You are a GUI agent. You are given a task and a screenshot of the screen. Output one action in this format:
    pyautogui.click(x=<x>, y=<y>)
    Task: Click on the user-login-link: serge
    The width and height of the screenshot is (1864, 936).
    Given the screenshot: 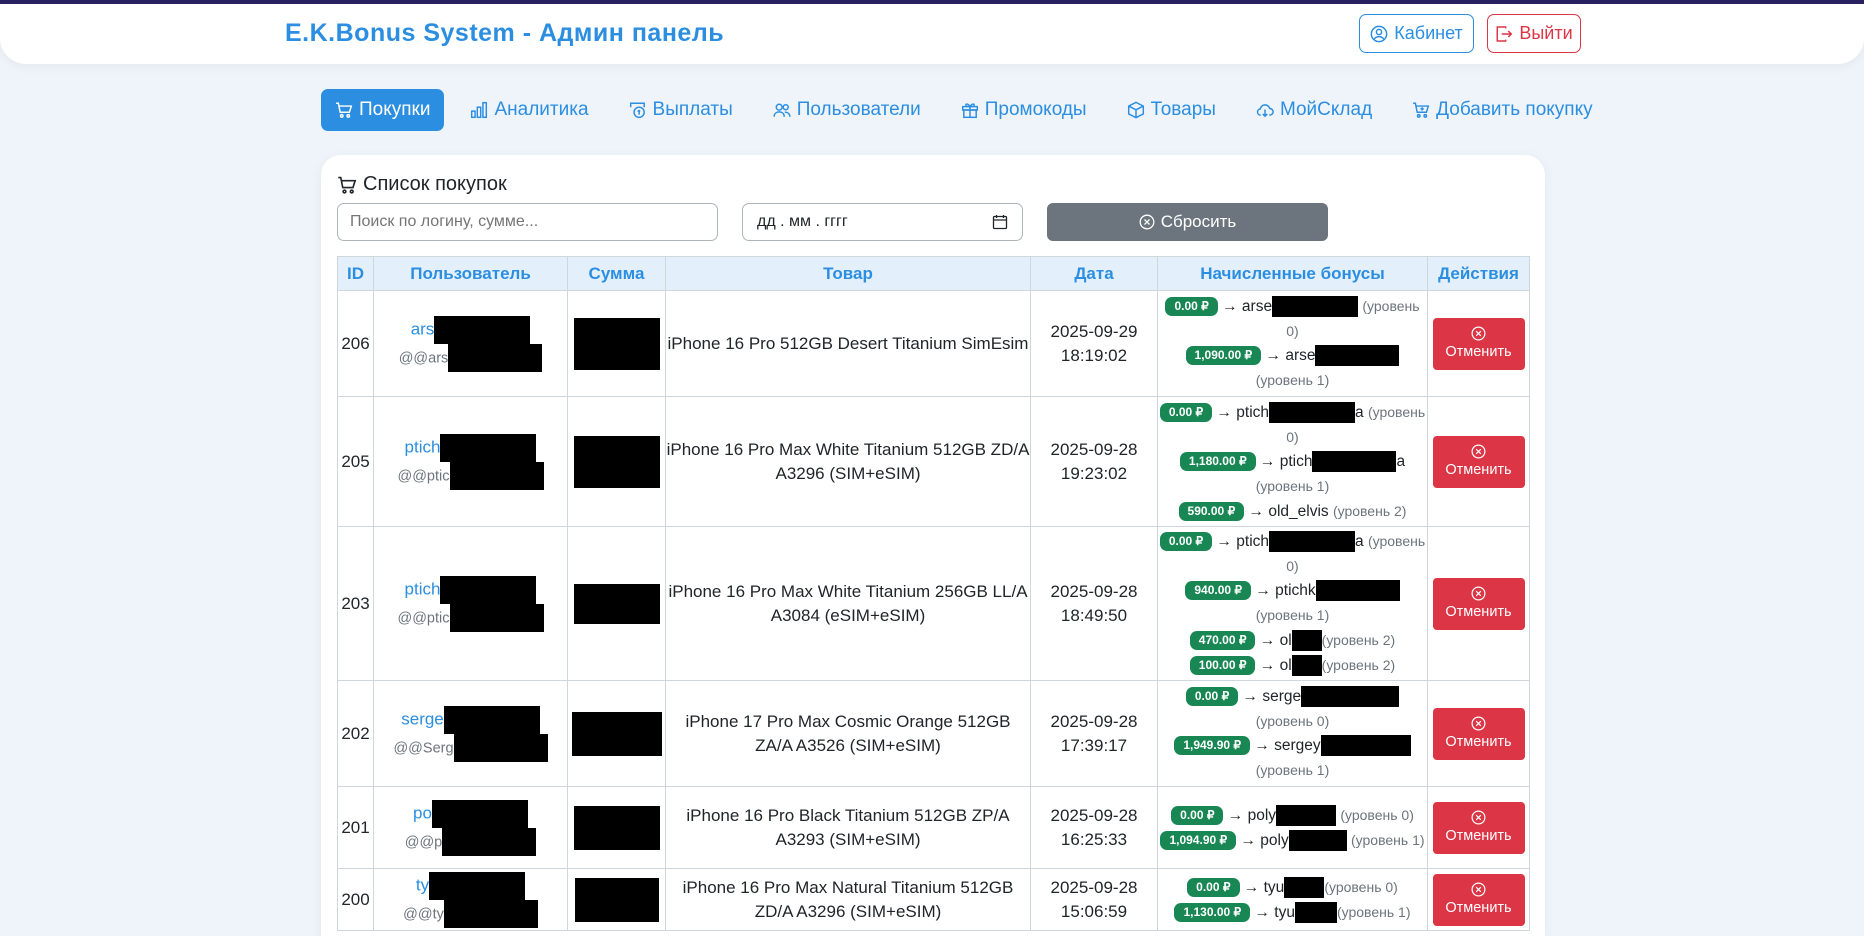 What is the action you would take?
    pyautogui.click(x=422, y=718)
    